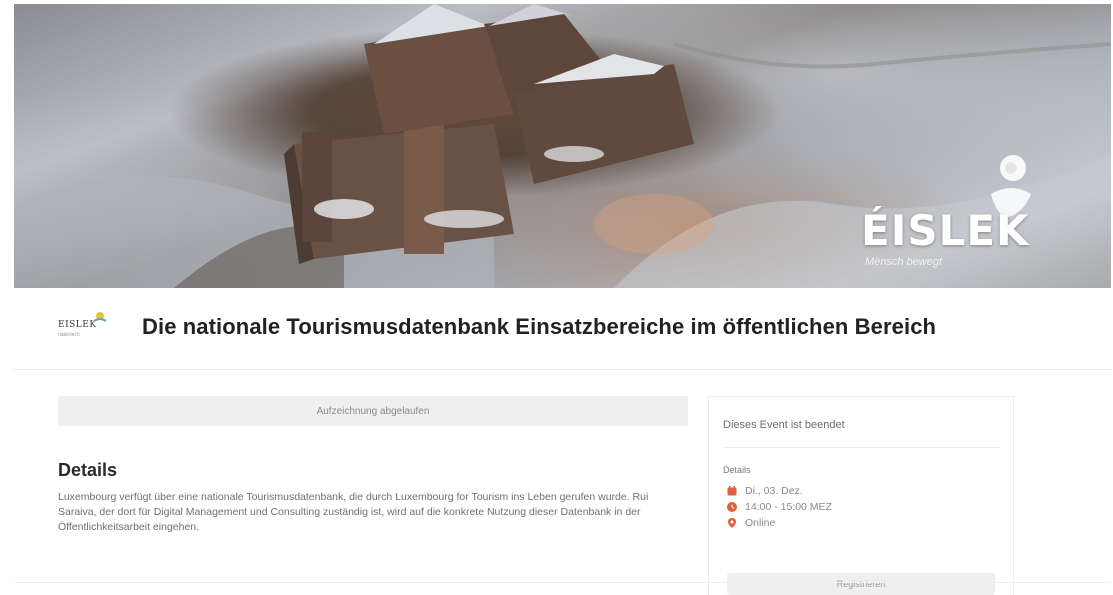  What do you see at coordinates (88, 470) in the screenshot?
I see `details-heading: Details` at bounding box center [88, 470].